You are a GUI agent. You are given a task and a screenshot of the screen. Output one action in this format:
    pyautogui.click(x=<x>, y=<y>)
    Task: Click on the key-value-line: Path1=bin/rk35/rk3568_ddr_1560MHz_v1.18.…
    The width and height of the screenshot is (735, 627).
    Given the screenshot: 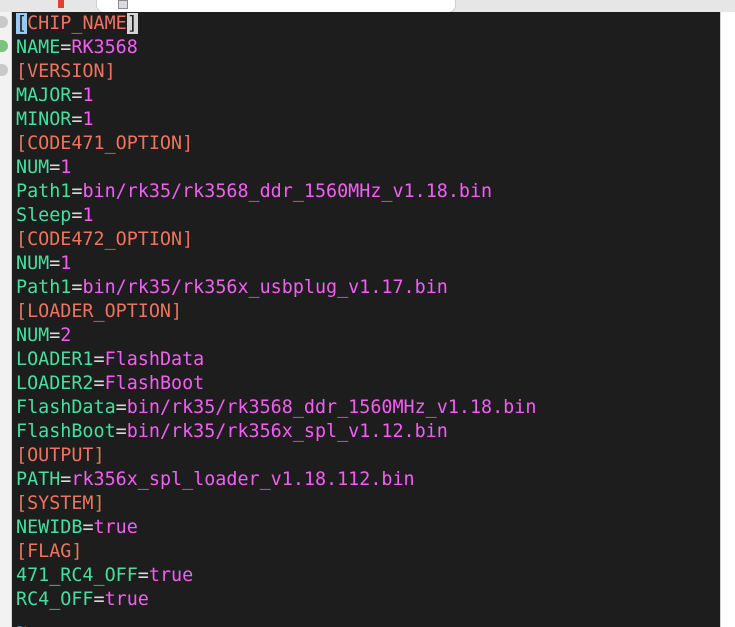 What is the action you would take?
    pyautogui.click(x=276, y=192)
    